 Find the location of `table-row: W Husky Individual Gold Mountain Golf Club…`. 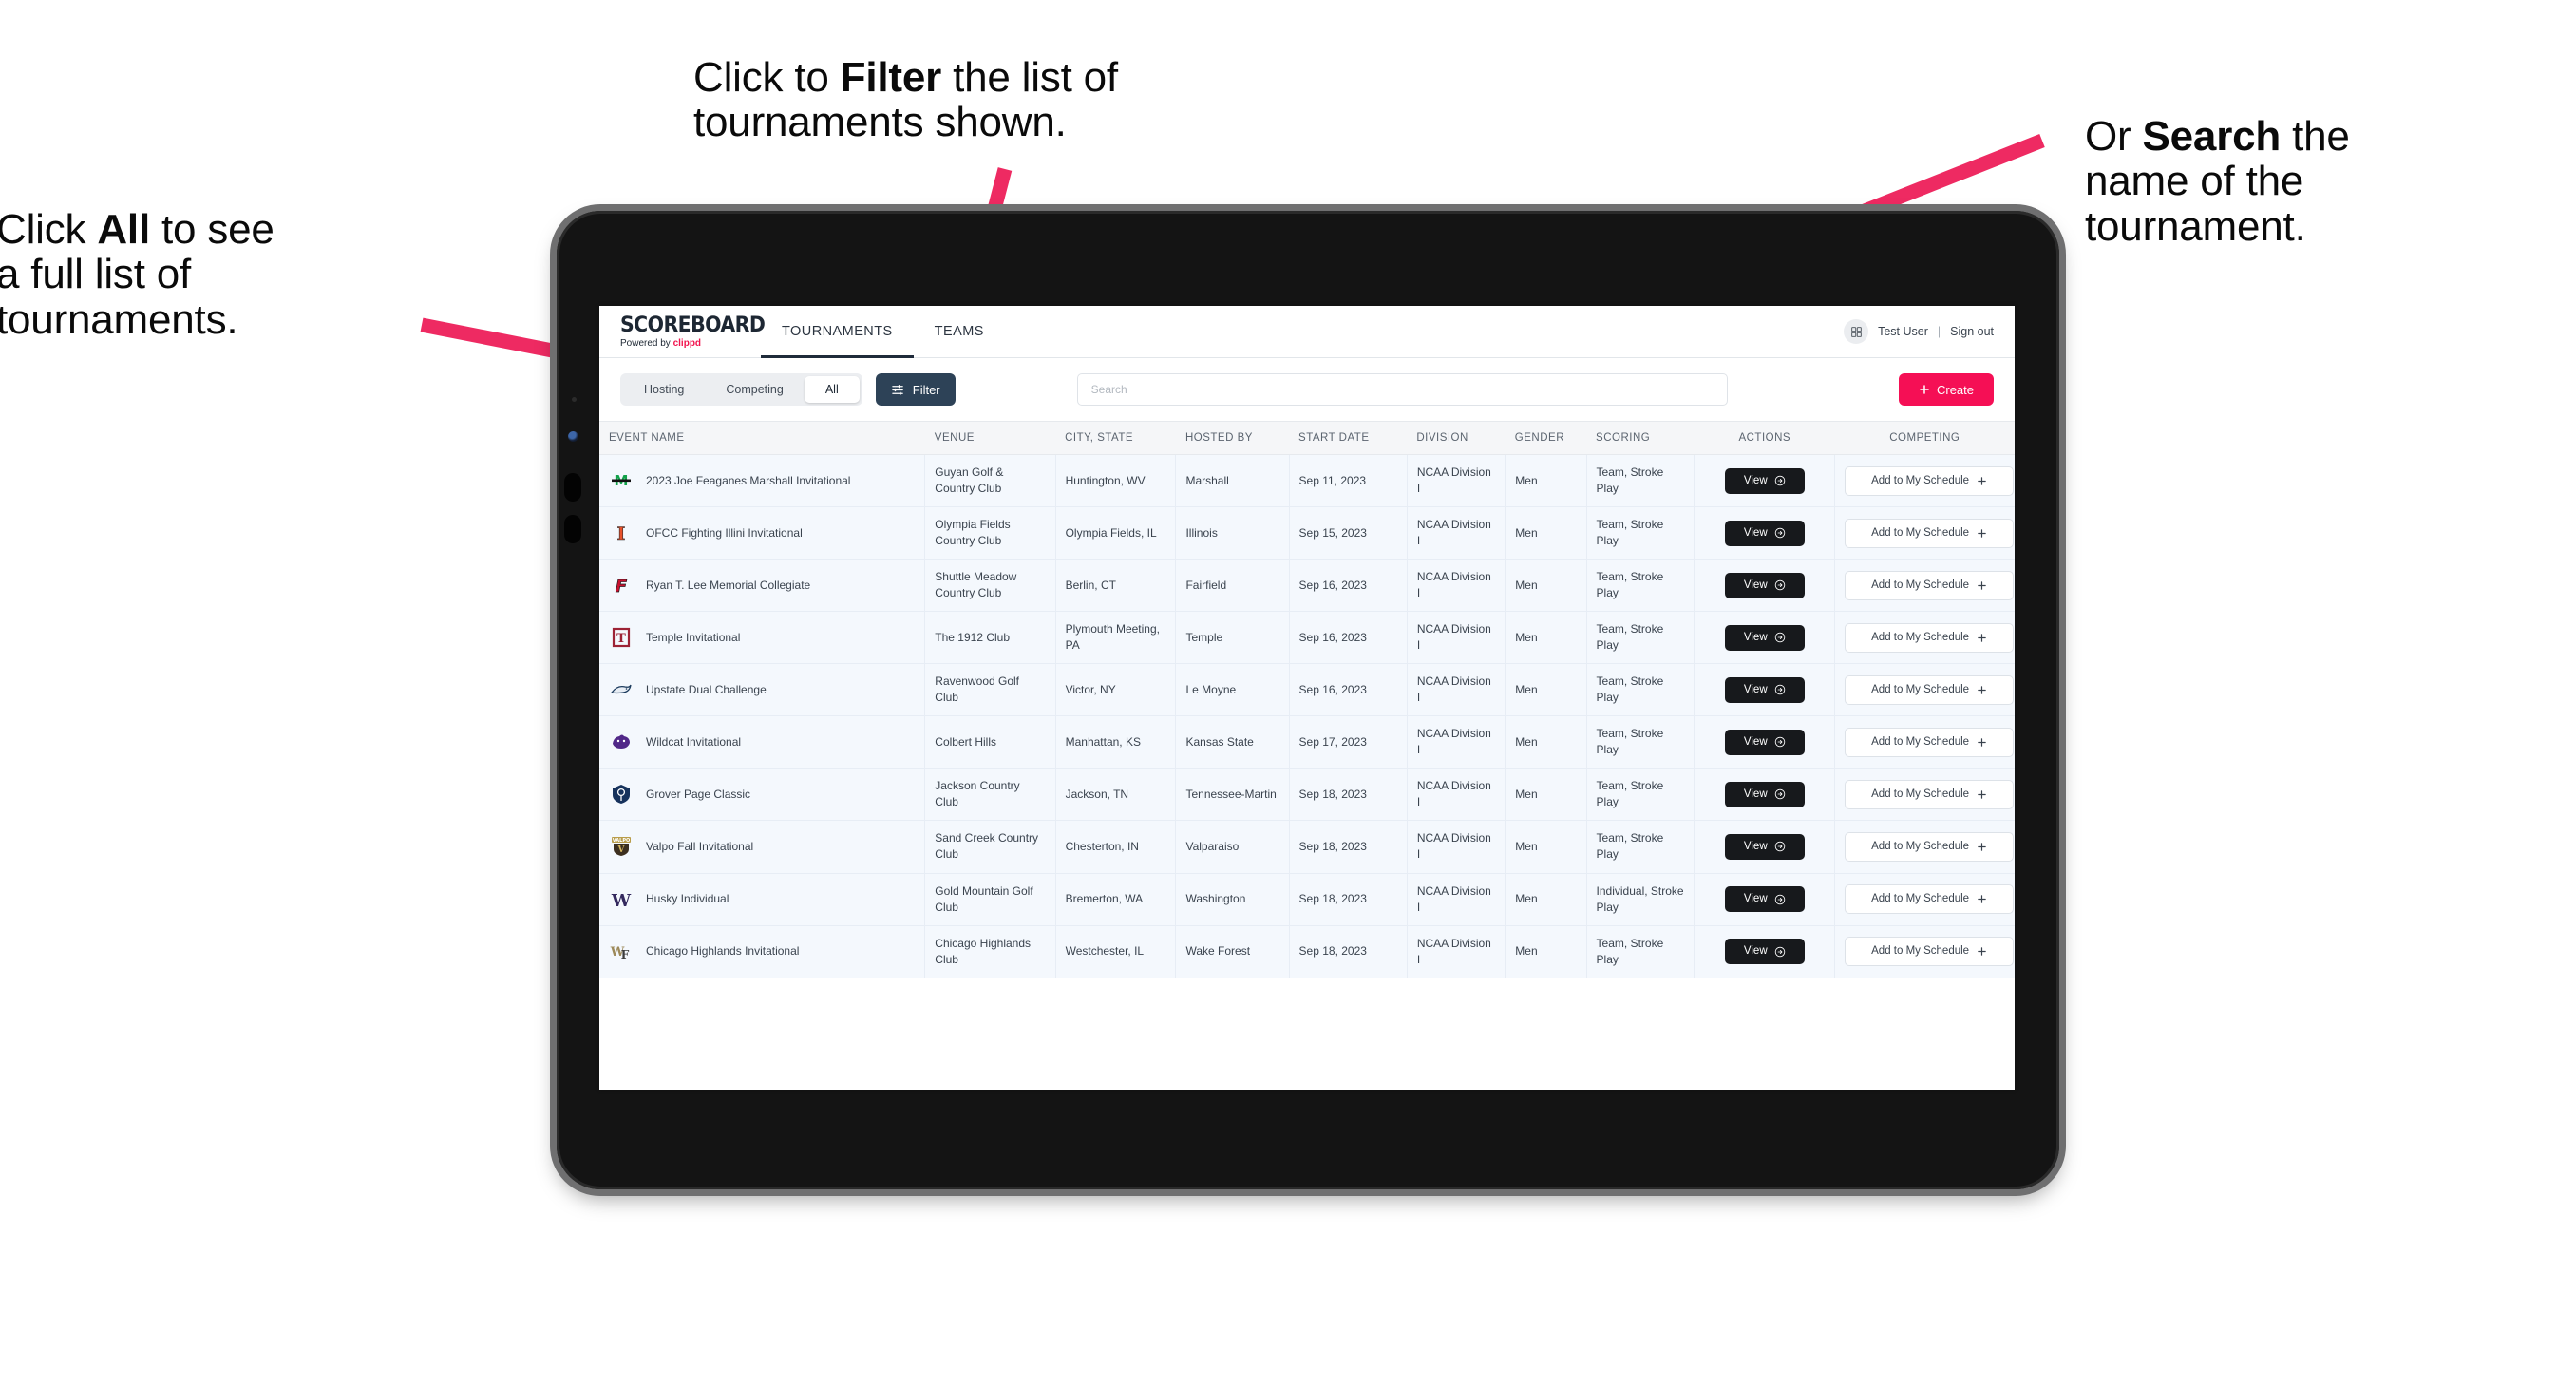

table-row: W Husky Individual Gold Mountain Golf Club… is located at coordinates (1307, 899).